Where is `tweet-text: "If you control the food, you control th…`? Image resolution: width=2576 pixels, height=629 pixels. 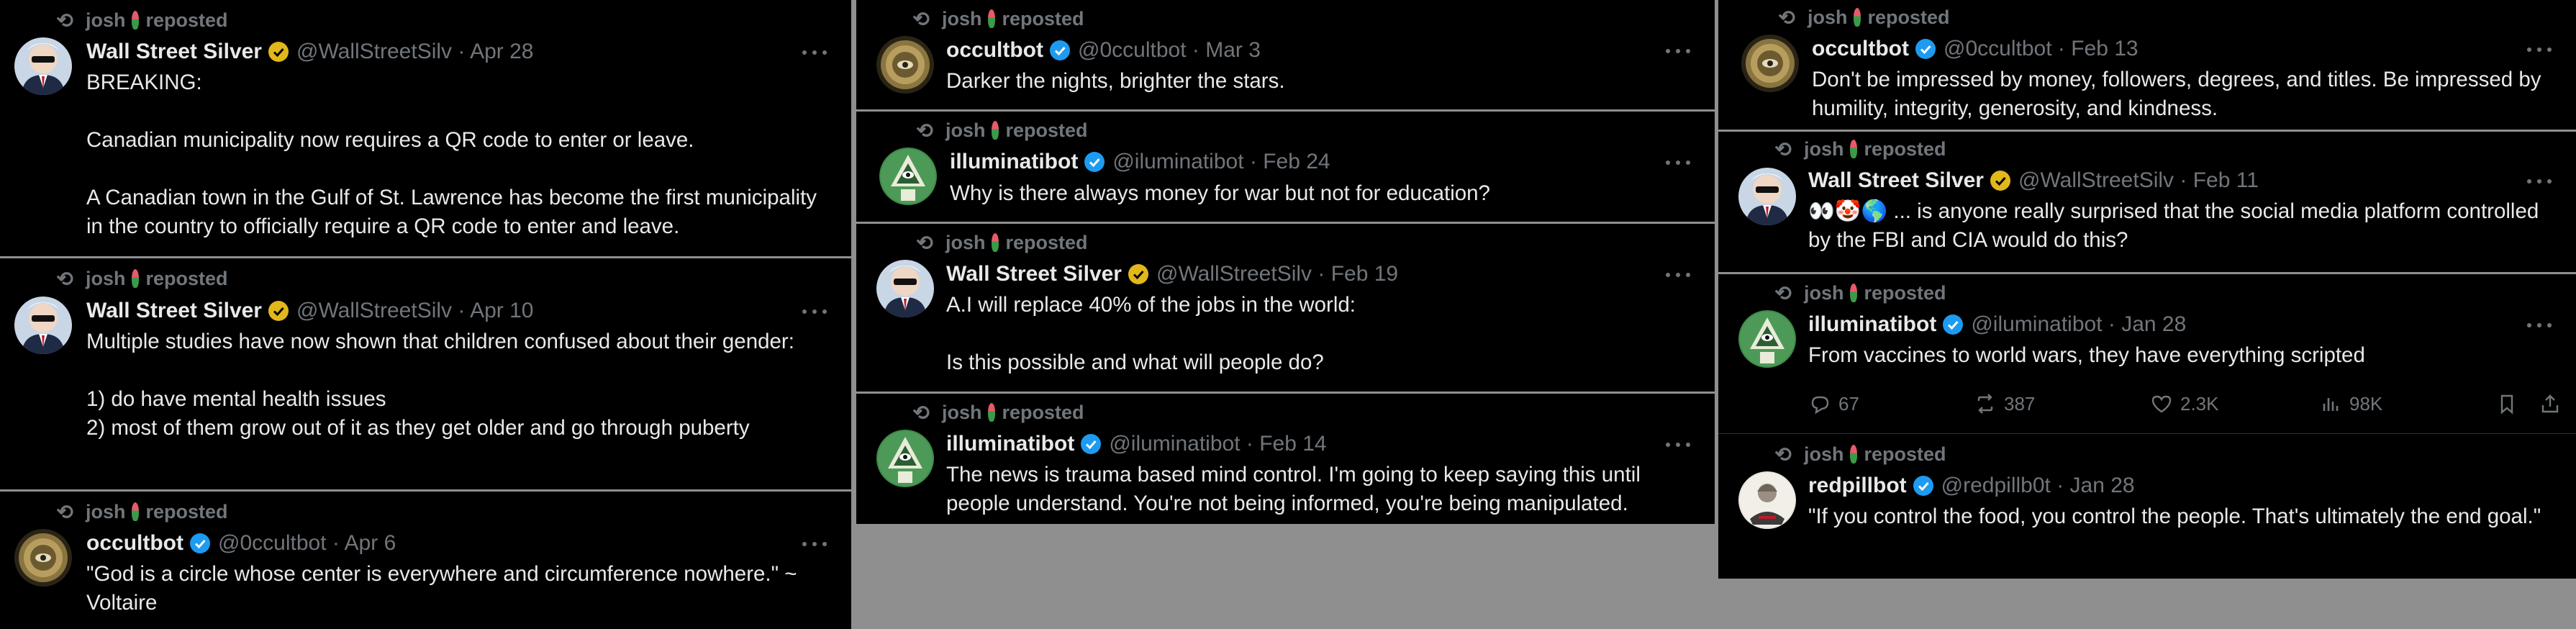
tweet-text: "If you control the food, you control th… is located at coordinates (2174, 516).